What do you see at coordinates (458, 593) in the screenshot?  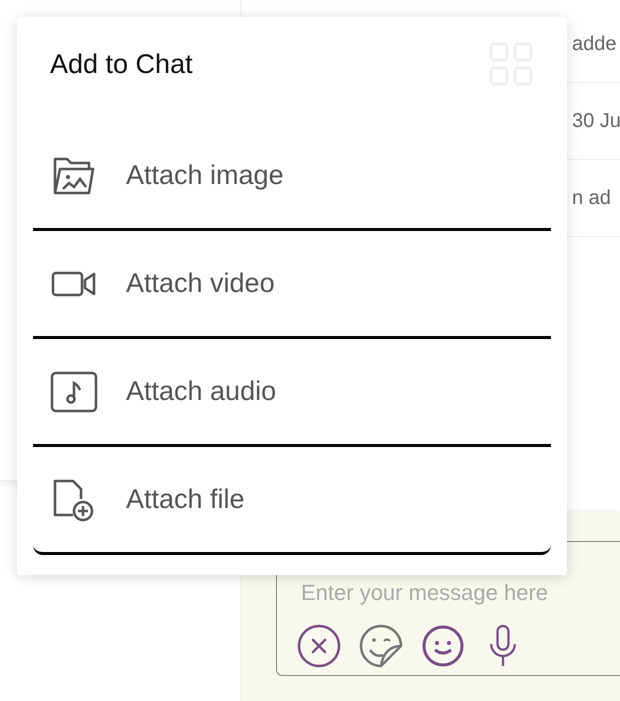 I see `message-input: Enter your message here` at bounding box center [458, 593].